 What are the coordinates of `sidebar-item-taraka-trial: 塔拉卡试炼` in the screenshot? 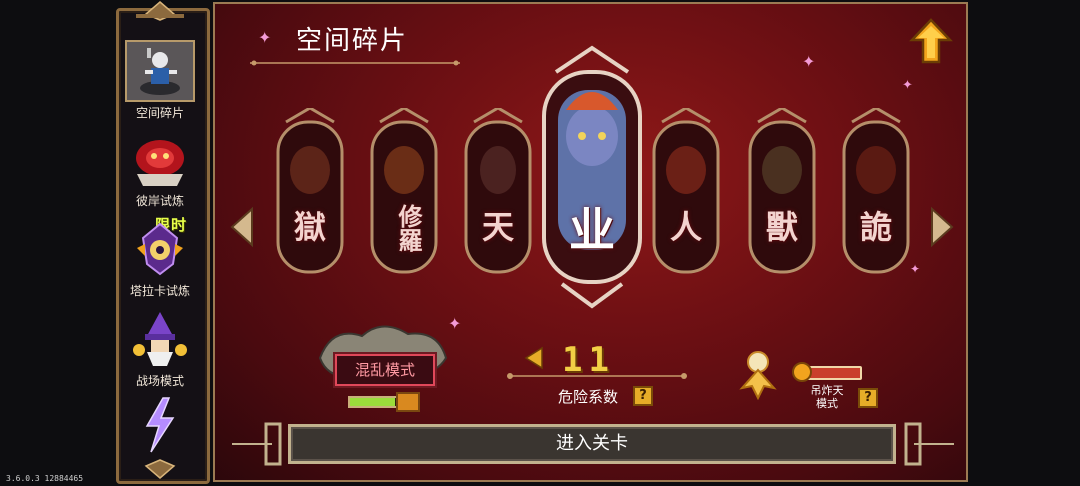 It's located at (160, 258).